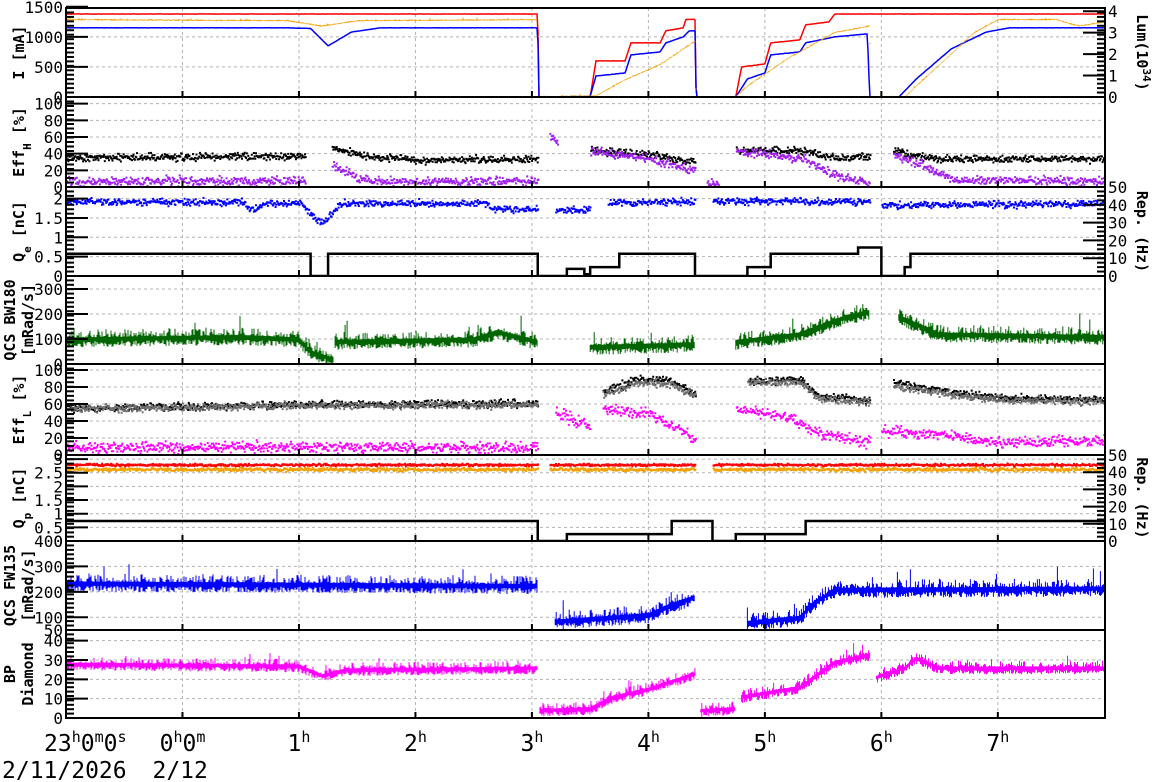 The height and width of the screenshot is (782, 1172). I want to click on x-tick-label: 6h, so click(881, 742).